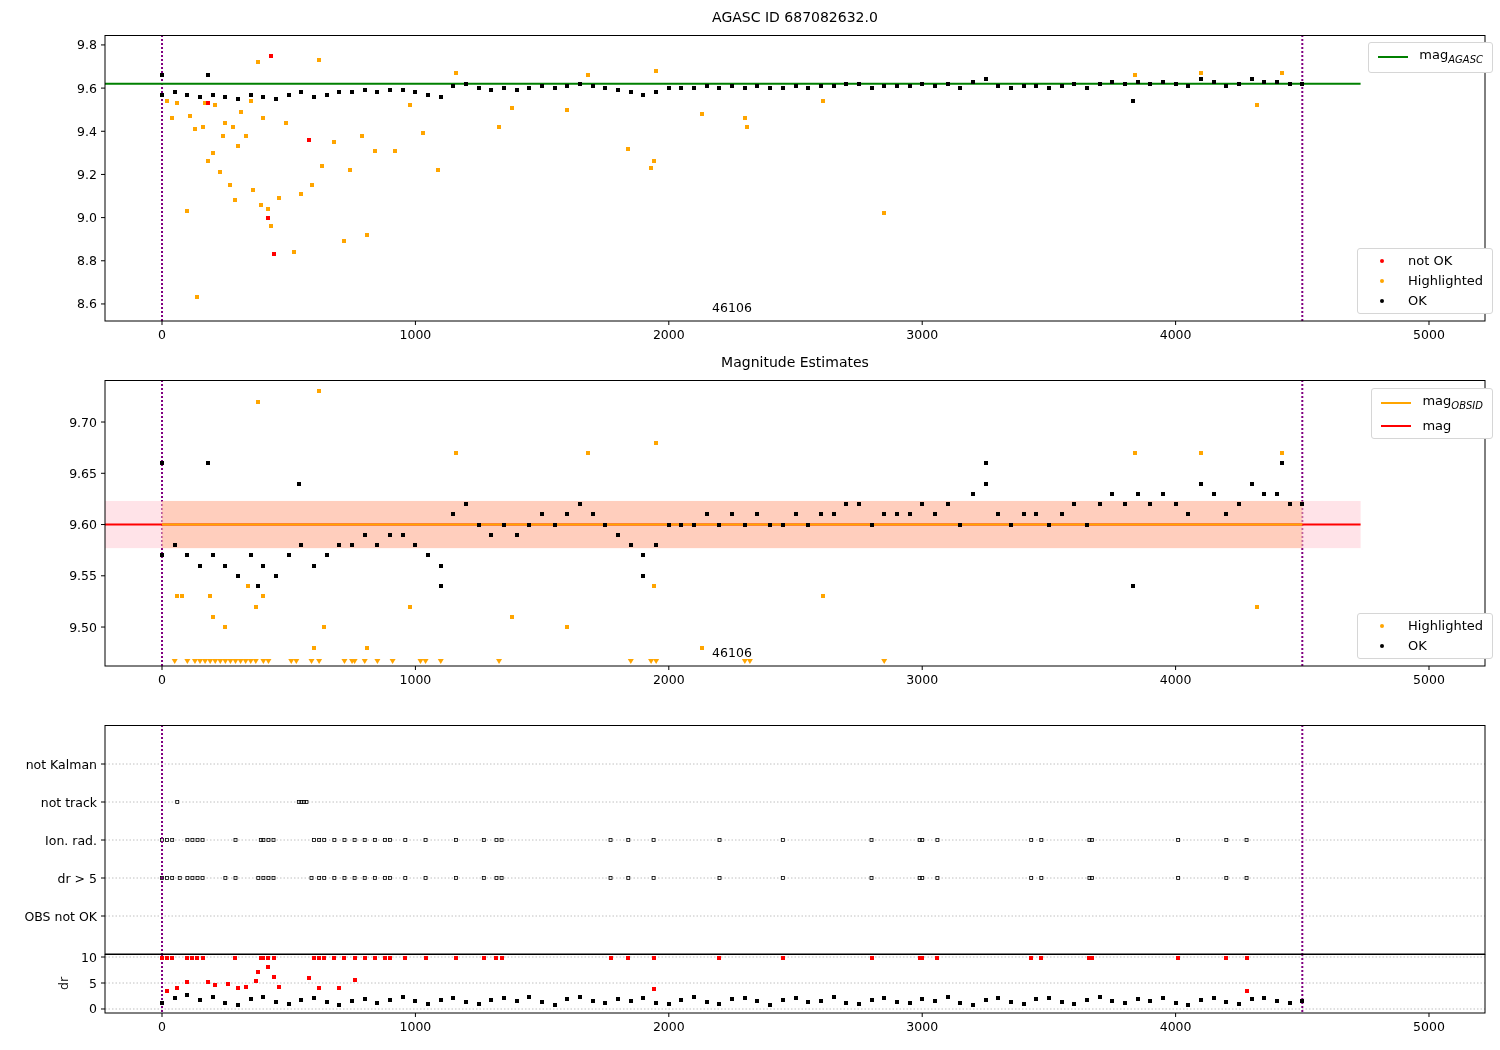  I want to click on chart-title: AGASC ID 687082632.0, so click(795, 17).